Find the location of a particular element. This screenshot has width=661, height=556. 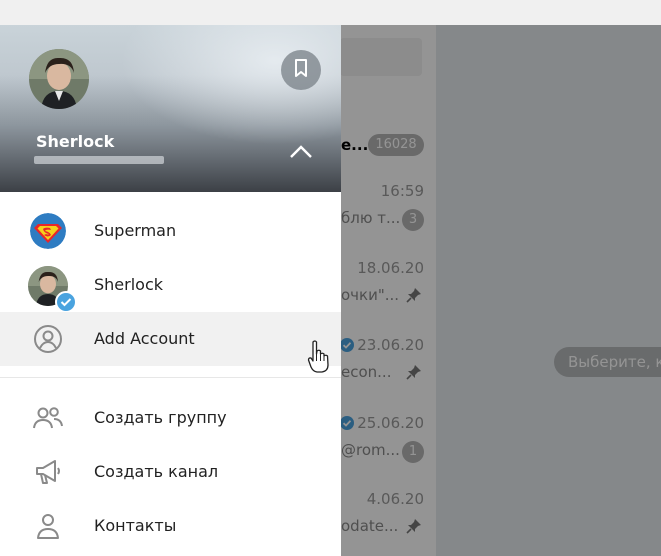

contact-icon is located at coordinates (48, 526).